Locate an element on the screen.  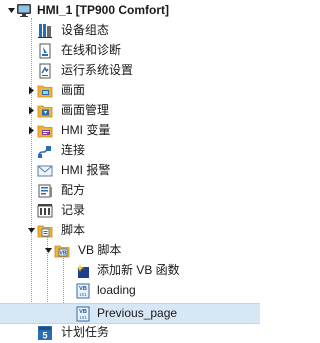
folder-hmi-tags-icon is located at coordinates (45, 131).